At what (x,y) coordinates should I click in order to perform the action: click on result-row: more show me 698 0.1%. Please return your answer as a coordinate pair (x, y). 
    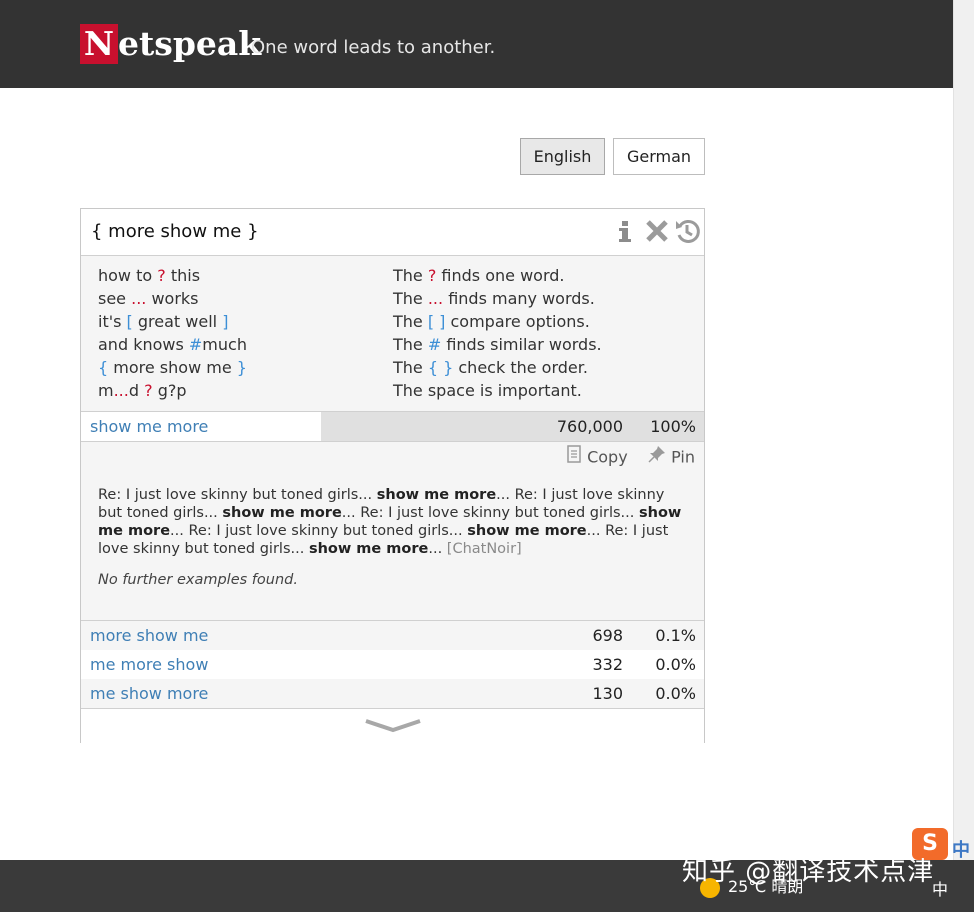
    Looking at the image, I should click on (392, 635).